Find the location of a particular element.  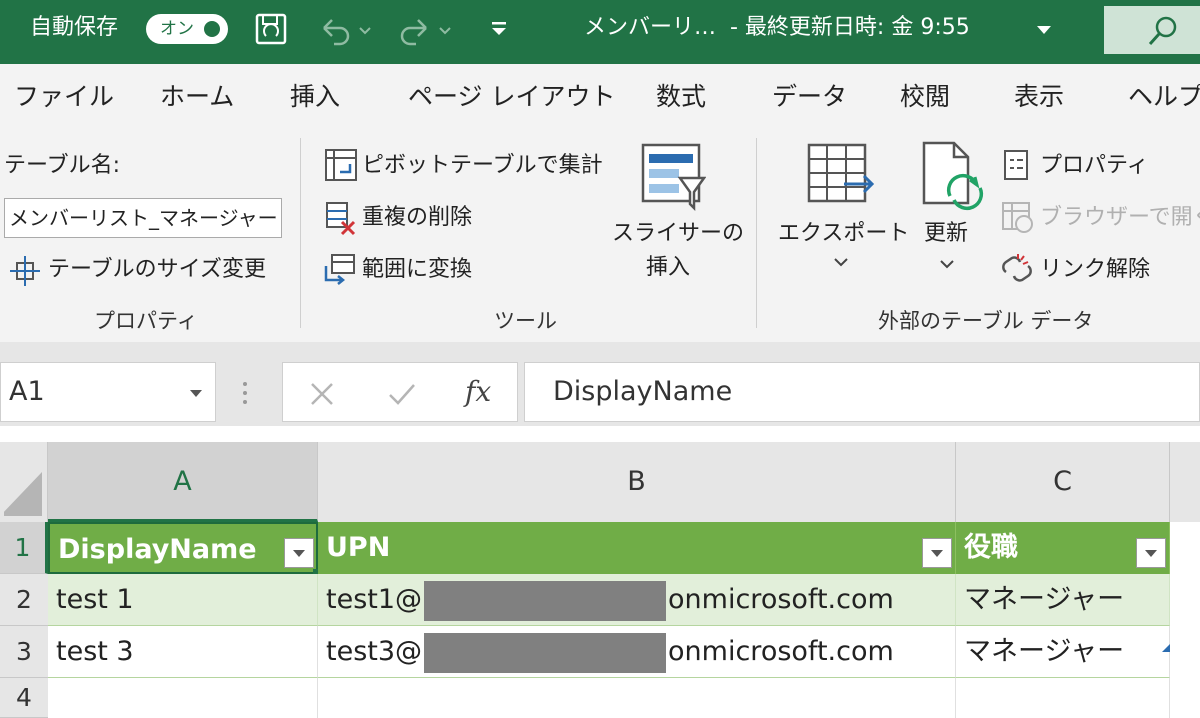

group-label-properties: プロパティ is located at coordinates (146, 321).